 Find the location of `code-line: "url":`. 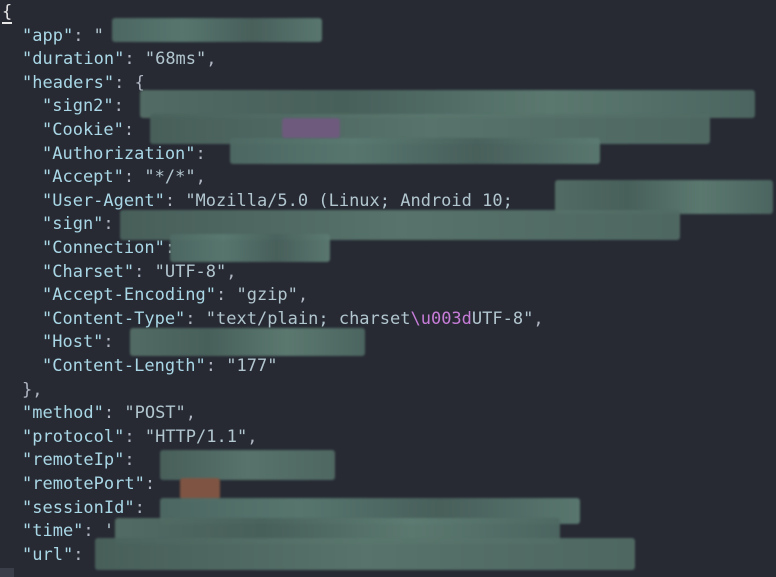

code-line: "url": is located at coordinates (52, 555).